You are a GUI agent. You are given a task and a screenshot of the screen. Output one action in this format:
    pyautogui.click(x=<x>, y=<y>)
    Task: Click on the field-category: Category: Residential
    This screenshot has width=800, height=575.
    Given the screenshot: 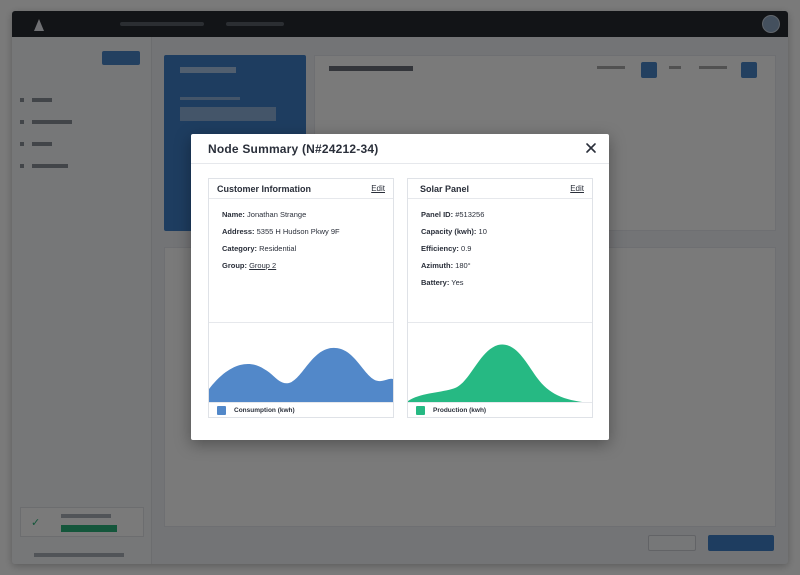 What is the action you would take?
    pyautogui.click(x=259, y=248)
    